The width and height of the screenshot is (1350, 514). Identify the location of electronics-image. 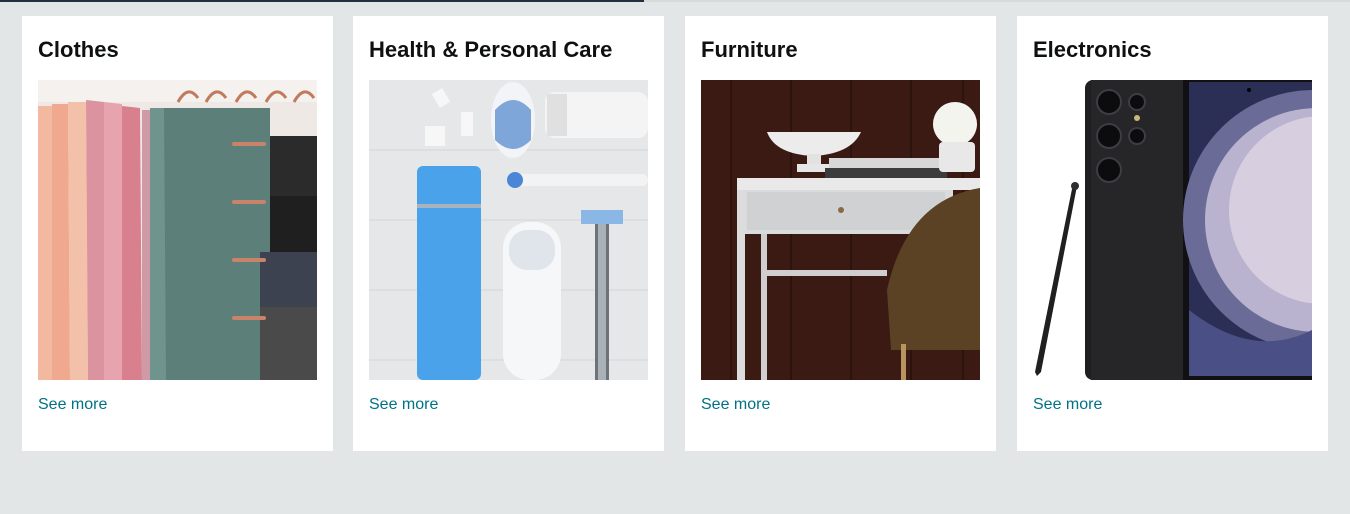
(1172, 230).